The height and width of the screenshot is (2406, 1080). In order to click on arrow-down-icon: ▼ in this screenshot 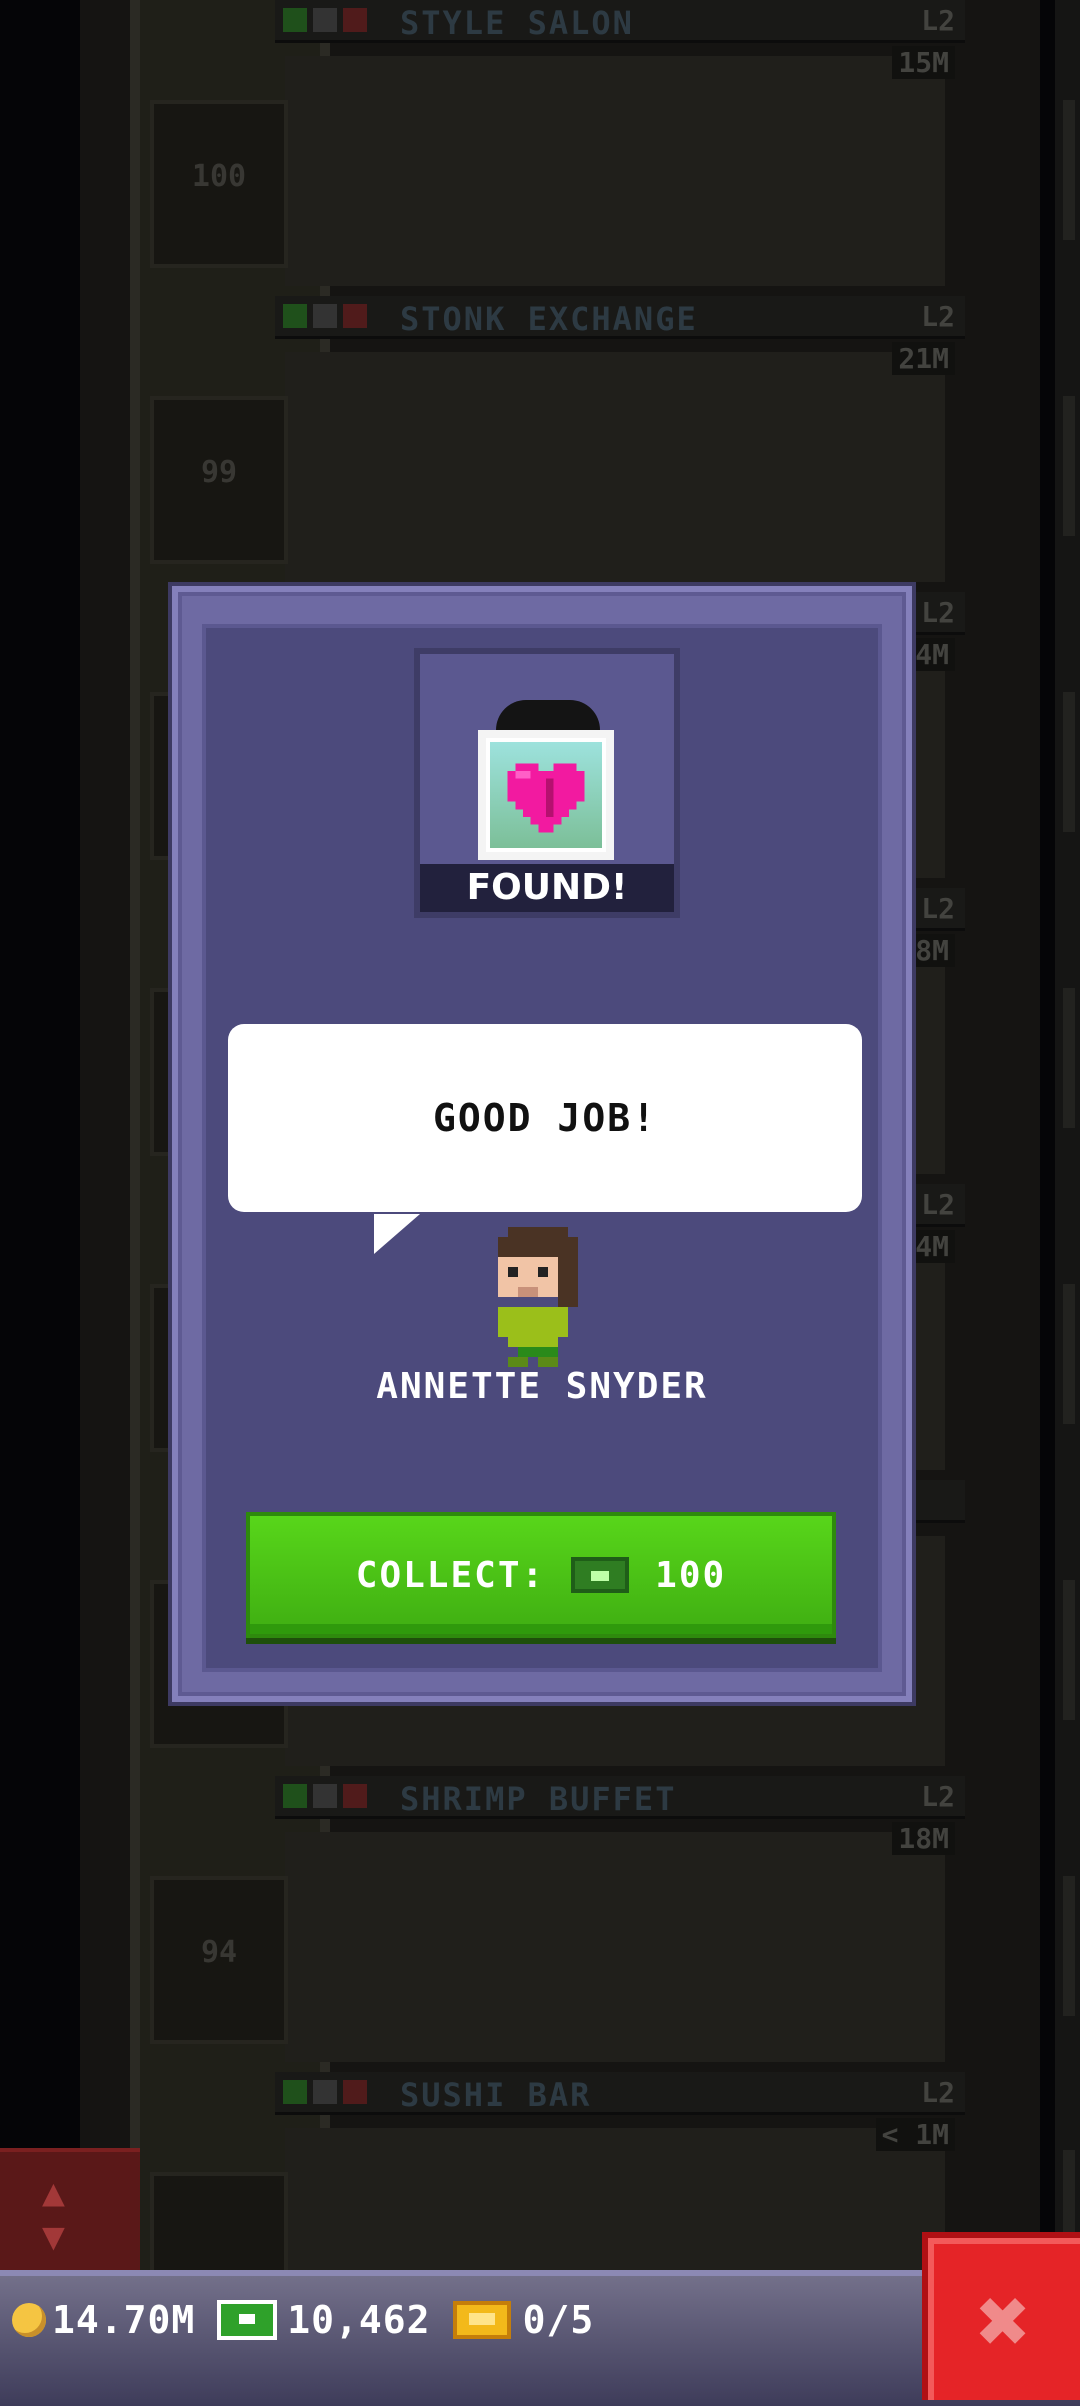, I will do `click(53, 2236)`.